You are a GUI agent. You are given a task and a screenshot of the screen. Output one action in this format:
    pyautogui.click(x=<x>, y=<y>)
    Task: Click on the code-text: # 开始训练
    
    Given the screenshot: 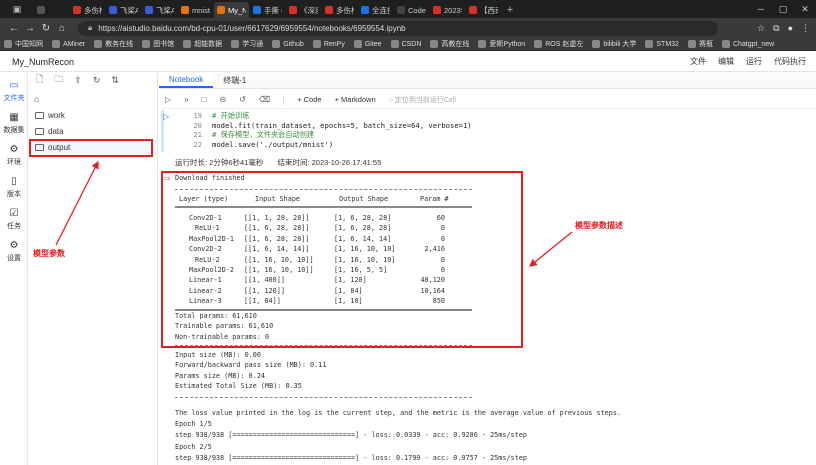 What is the action you would take?
    pyautogui.click(x=231, y=115)
    